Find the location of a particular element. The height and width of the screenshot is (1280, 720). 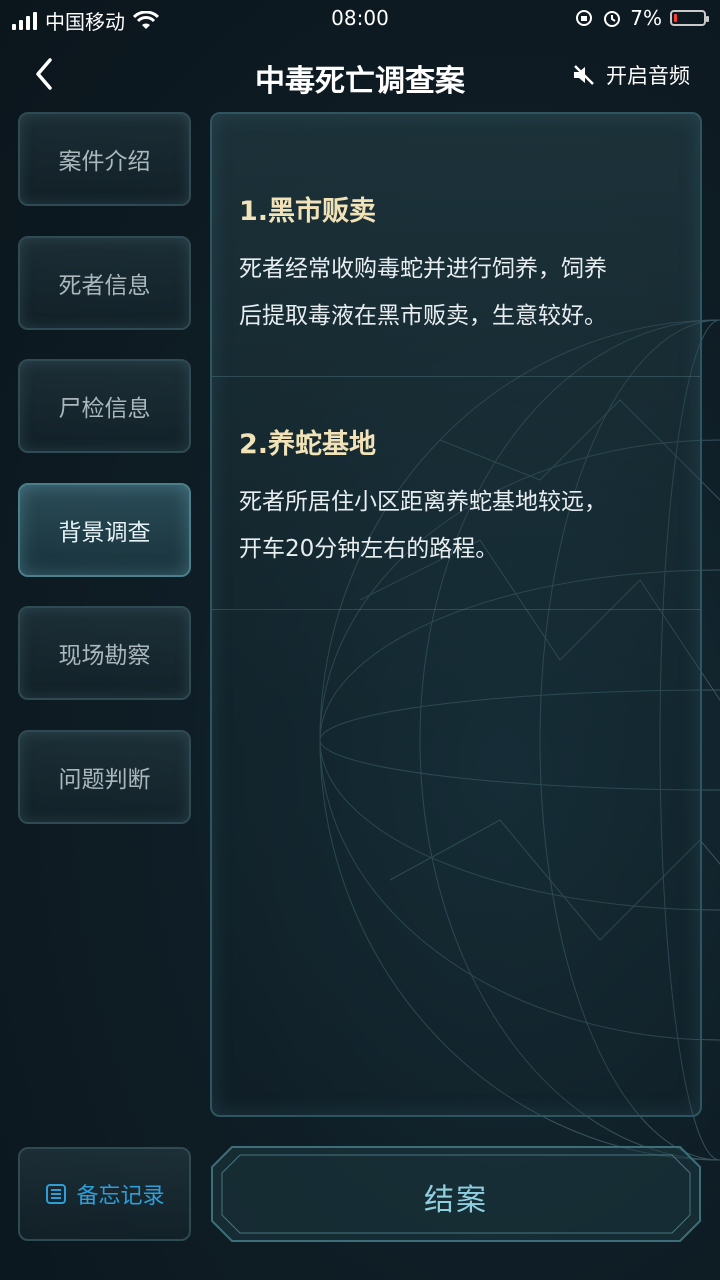

list-icon is located at coordinates (56, 1194).